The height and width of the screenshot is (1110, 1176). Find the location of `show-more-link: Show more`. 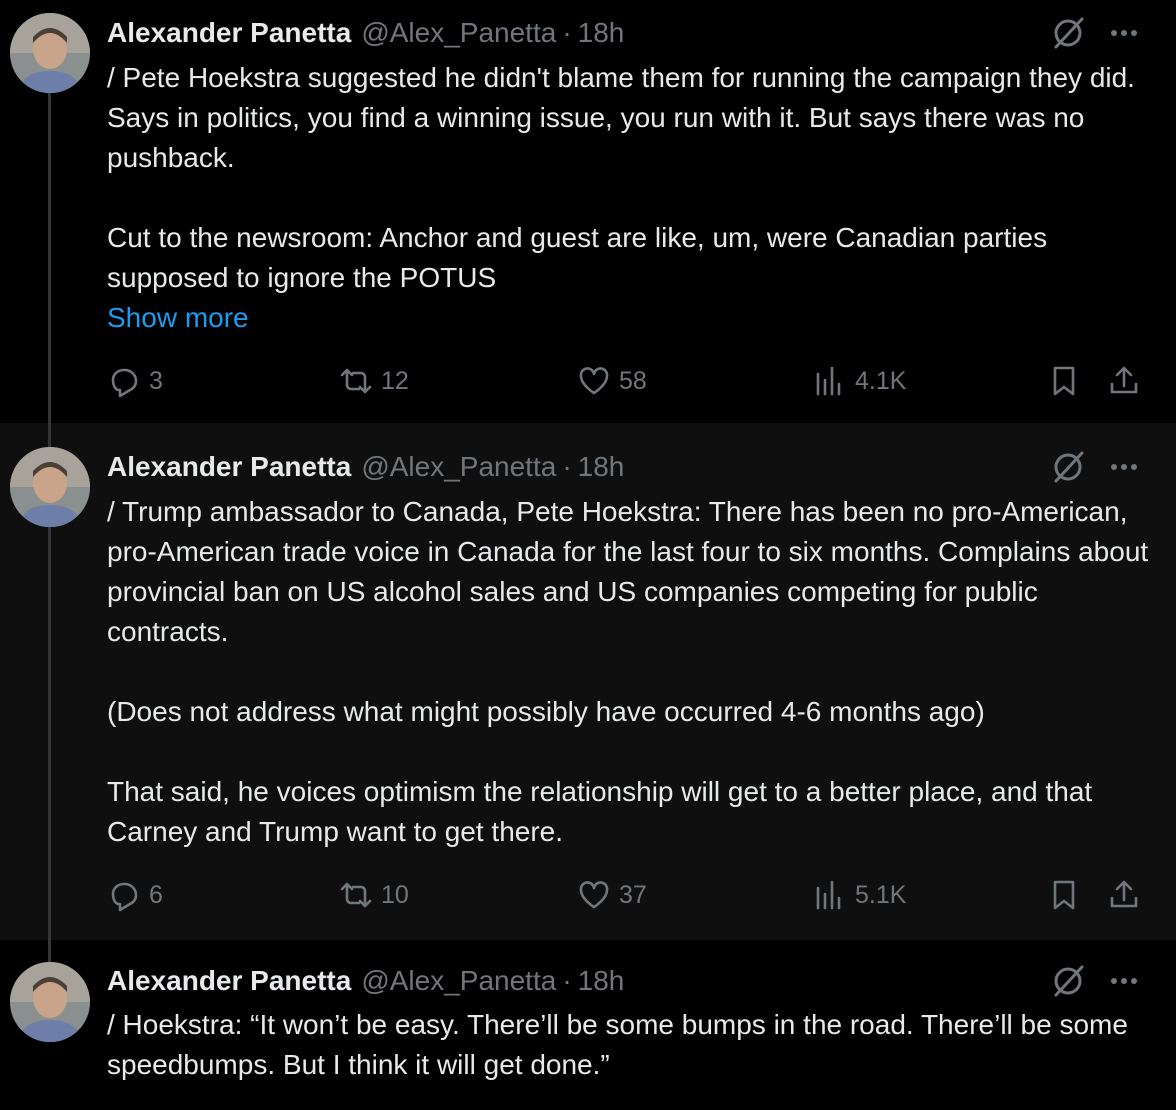

show-more-link: Show more is located at coordinates (178, 317).